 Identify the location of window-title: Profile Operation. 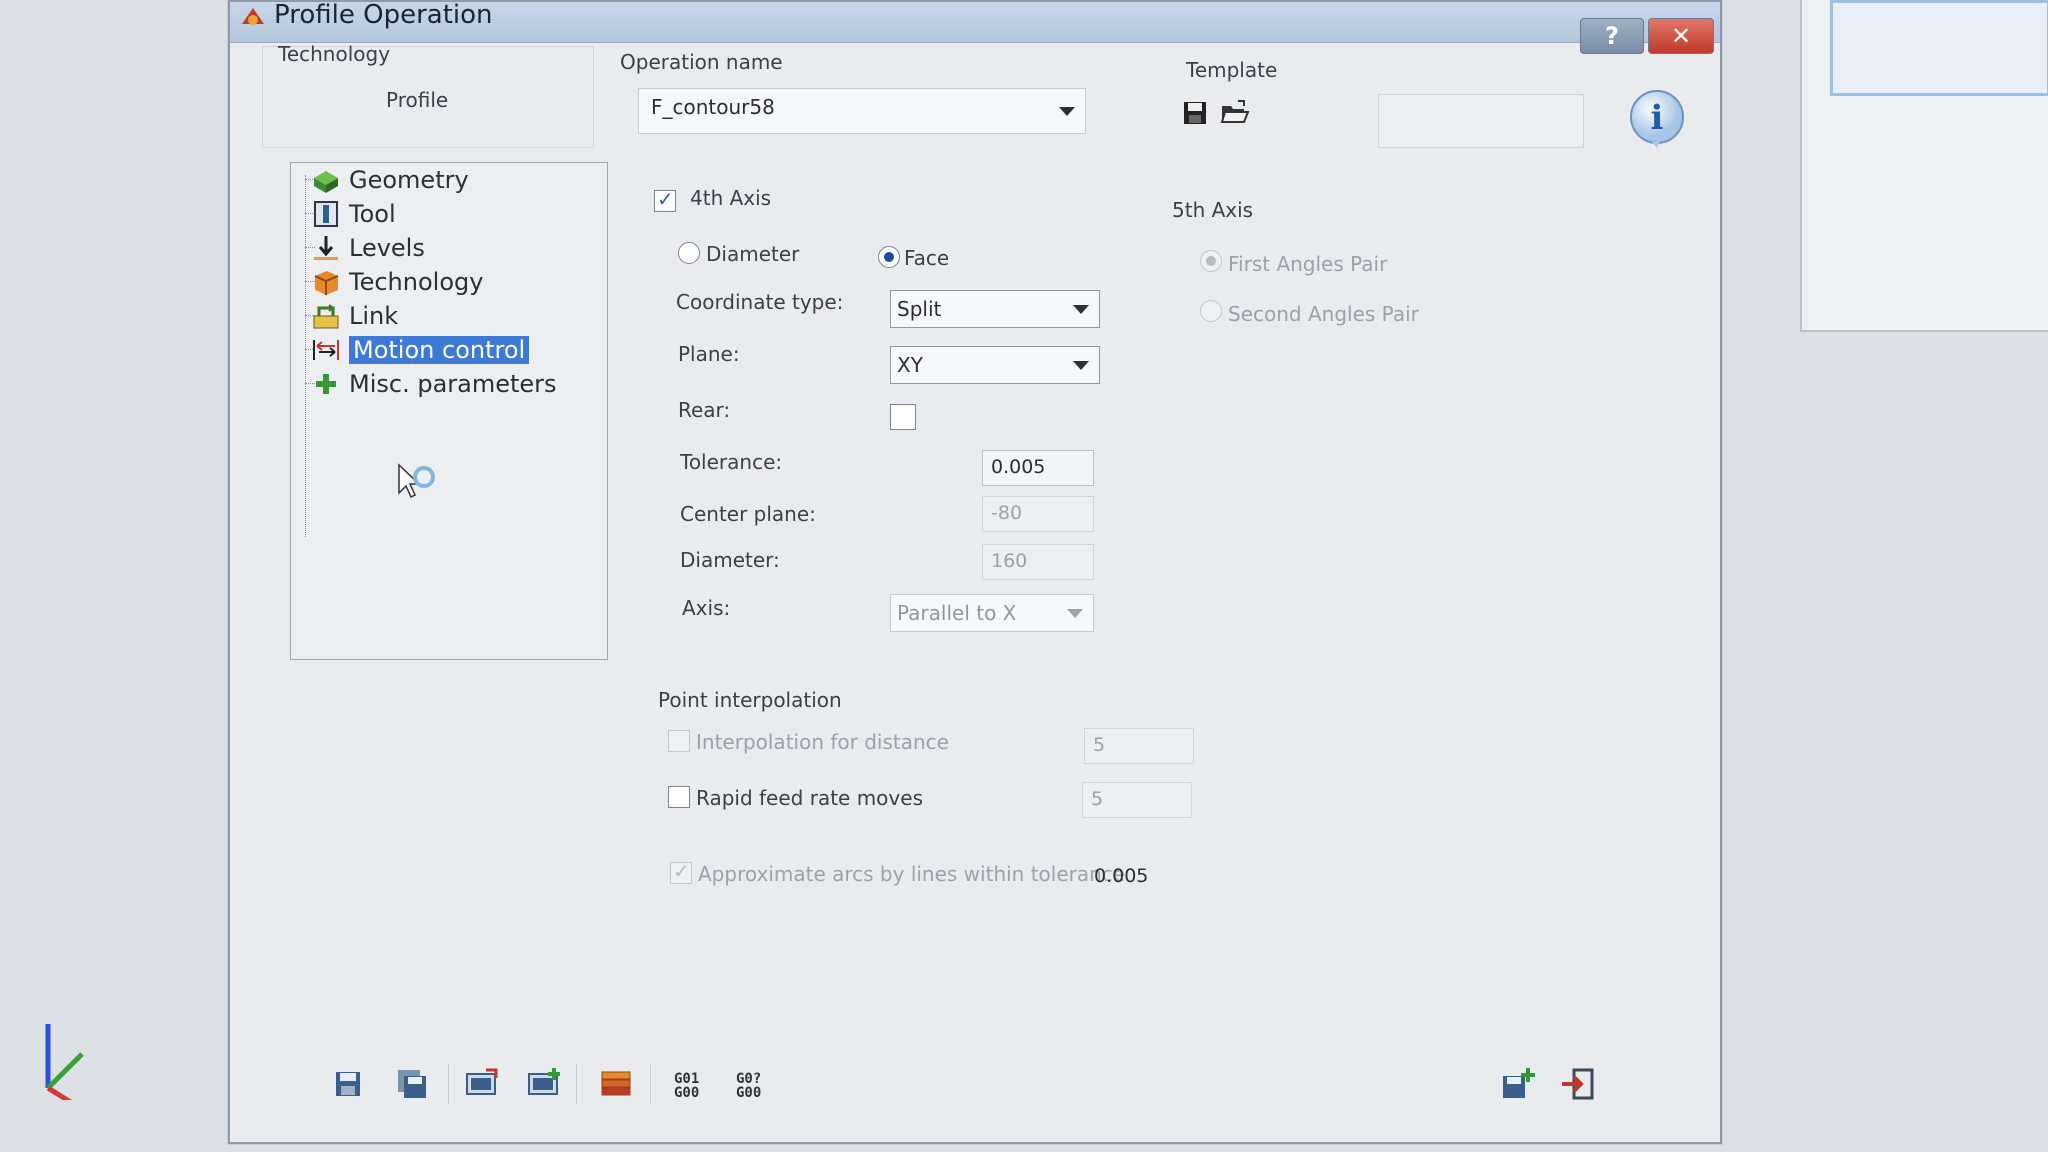
(383, 15).